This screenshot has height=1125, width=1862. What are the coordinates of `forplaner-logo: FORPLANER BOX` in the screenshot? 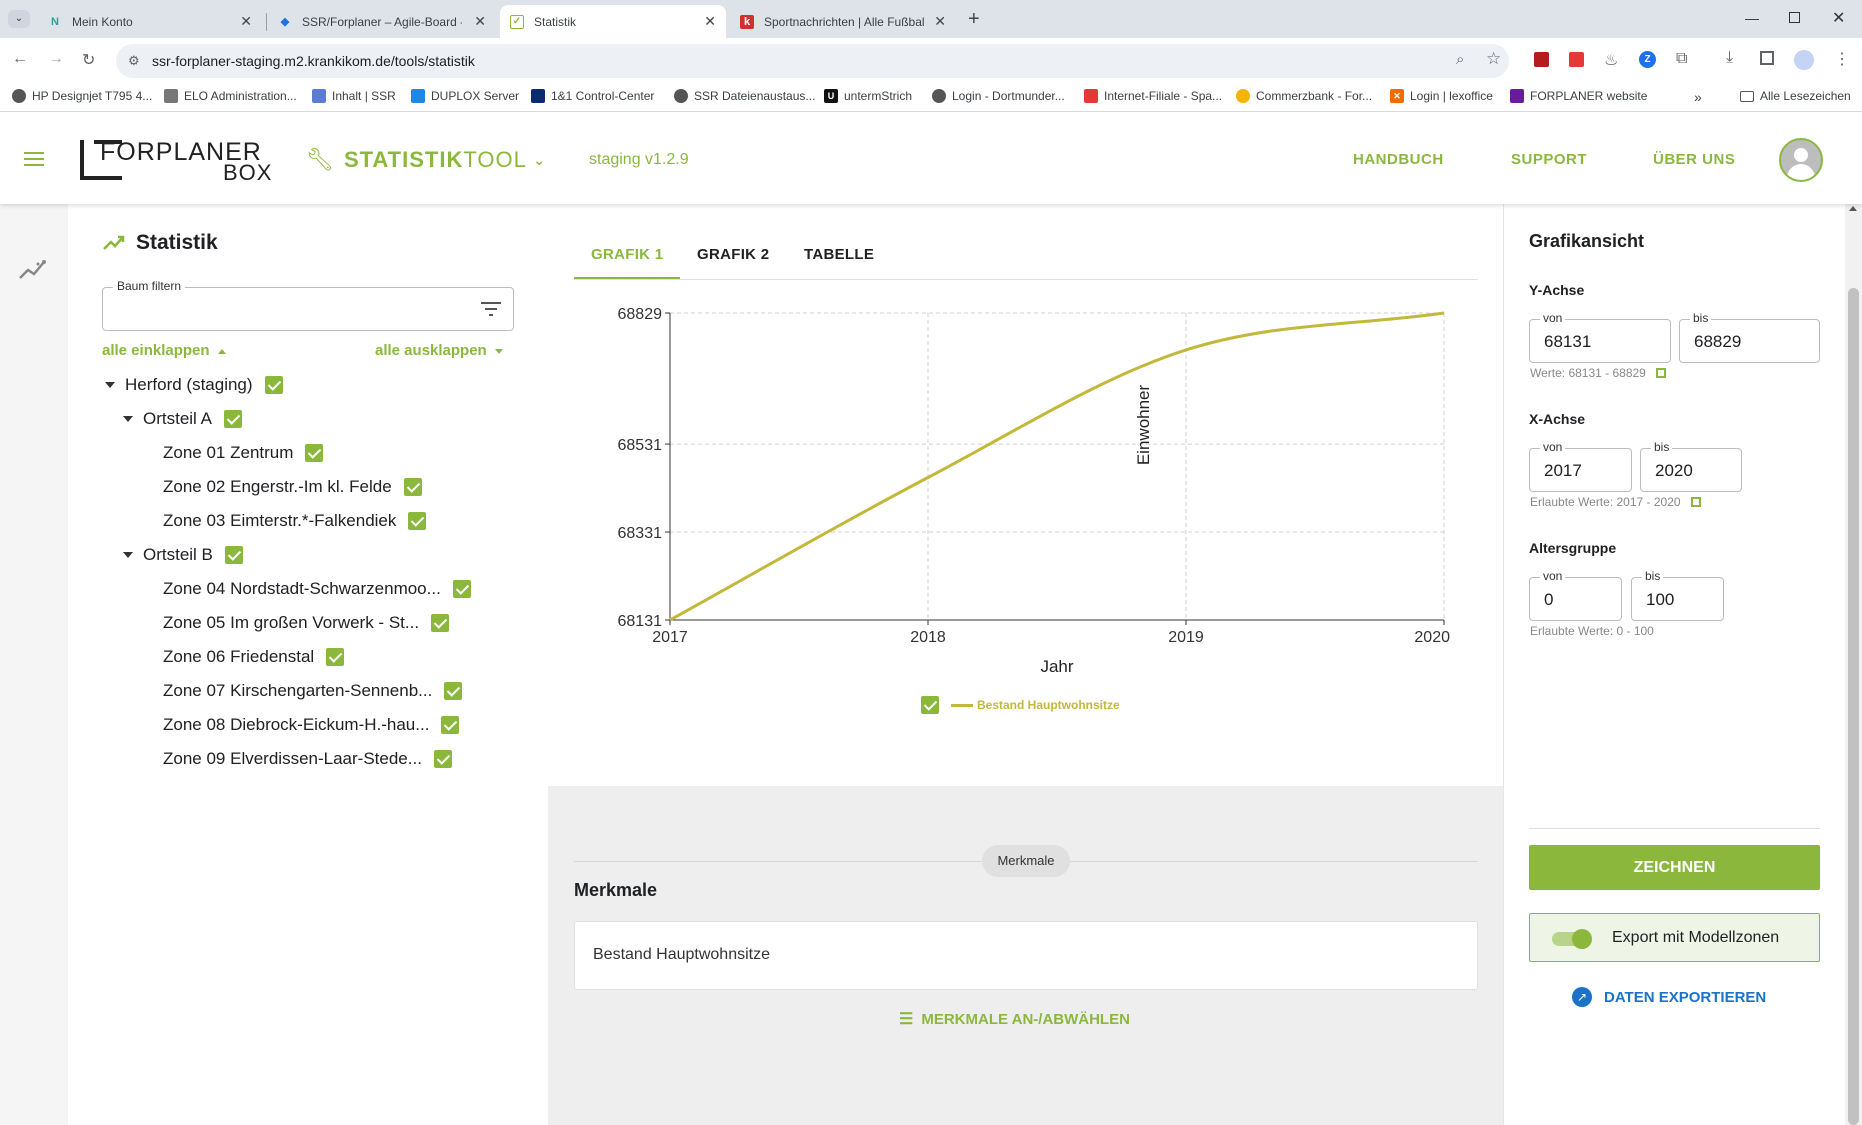 It's located at (180, 161).